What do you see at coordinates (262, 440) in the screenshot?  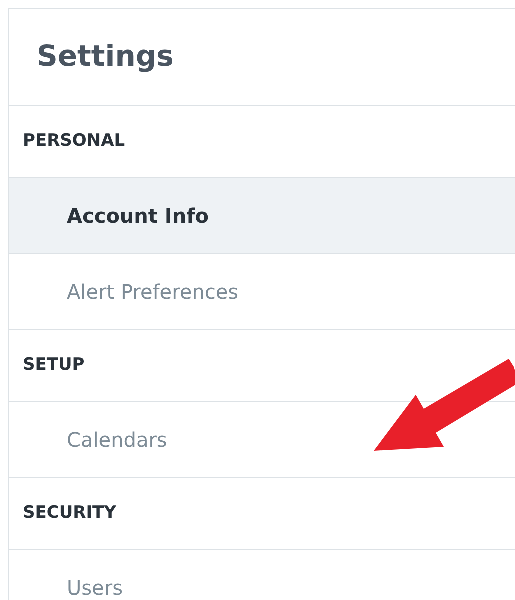 I see `settings-menu-item: Calendars` at bounding box center [262, 440].